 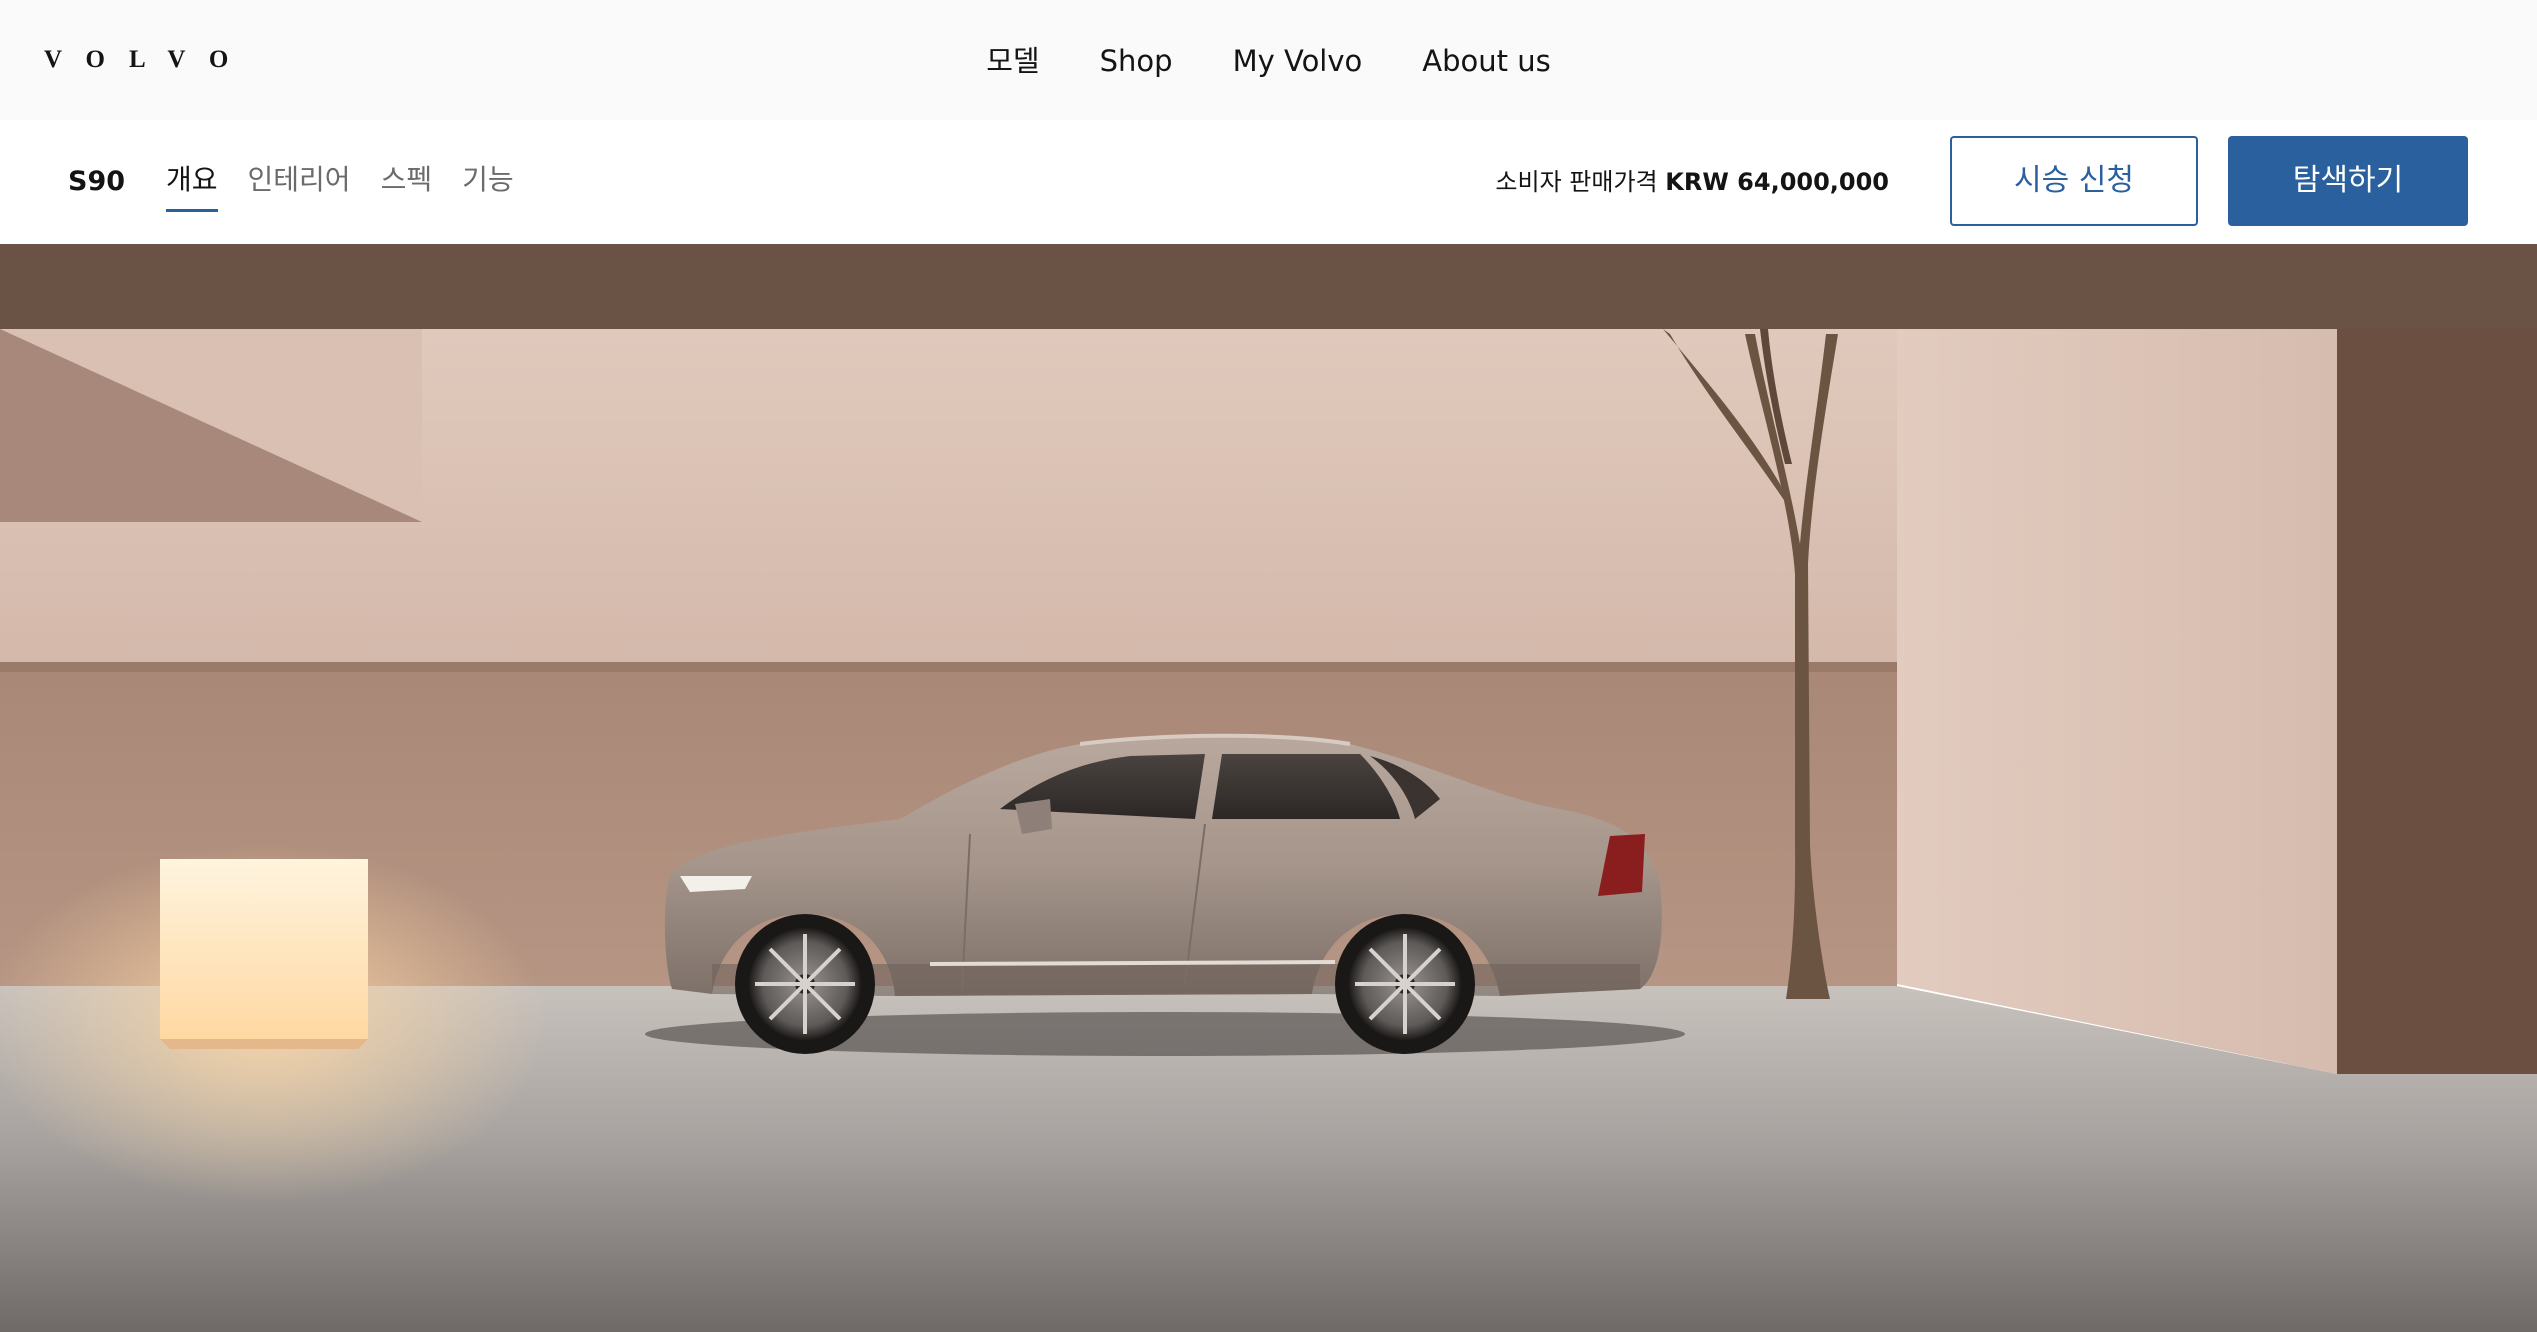 What do you see at coordinates (407, 183) in the screenshot?
I see `tab-specs: 스펙` at bounding box center [407, 183].